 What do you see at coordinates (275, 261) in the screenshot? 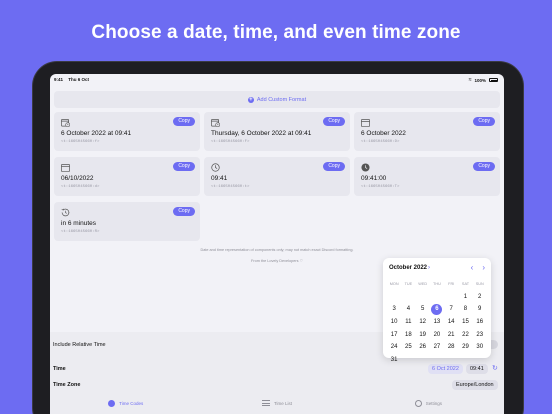
I see `credit-label: From the Lovely Developers` at bounding box center [275, 261].